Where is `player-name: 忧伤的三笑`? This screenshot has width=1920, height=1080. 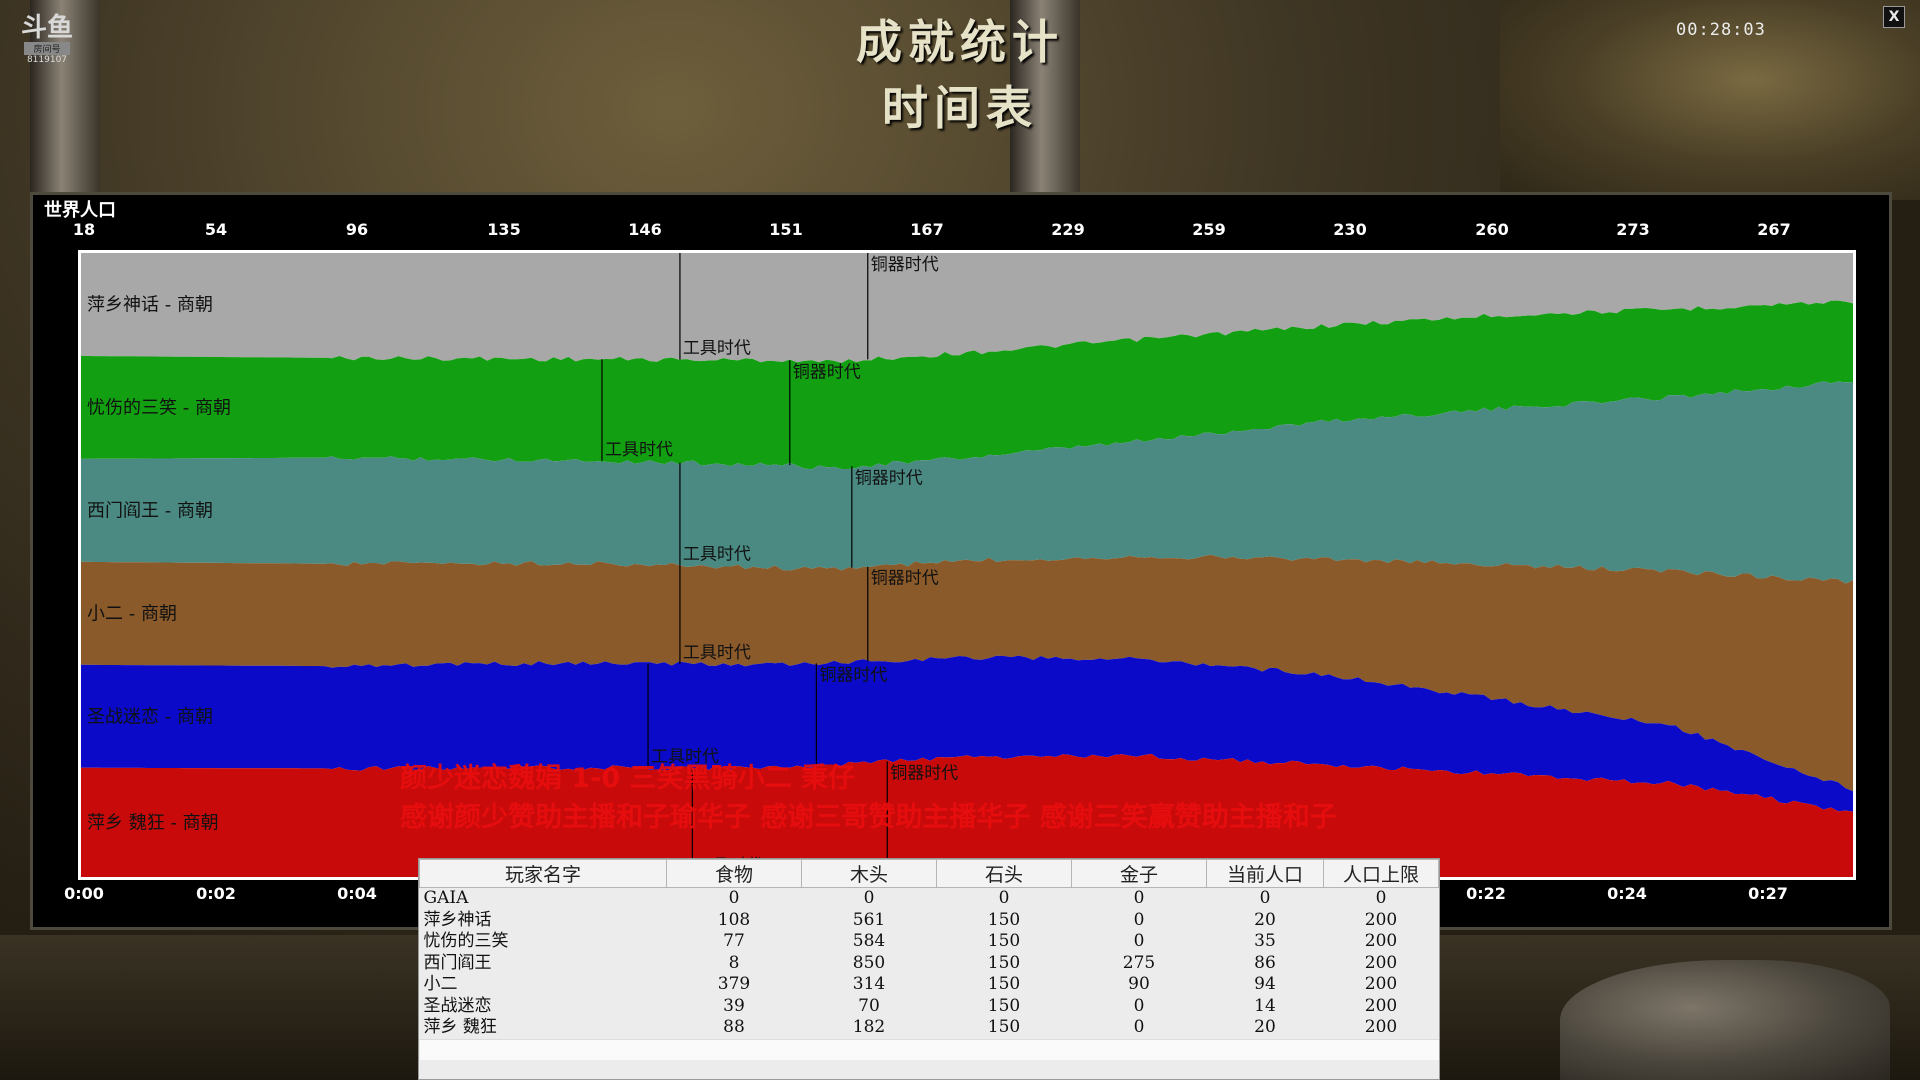
player-name: 忧伤的三笑 is located at coordinates (466, 941).